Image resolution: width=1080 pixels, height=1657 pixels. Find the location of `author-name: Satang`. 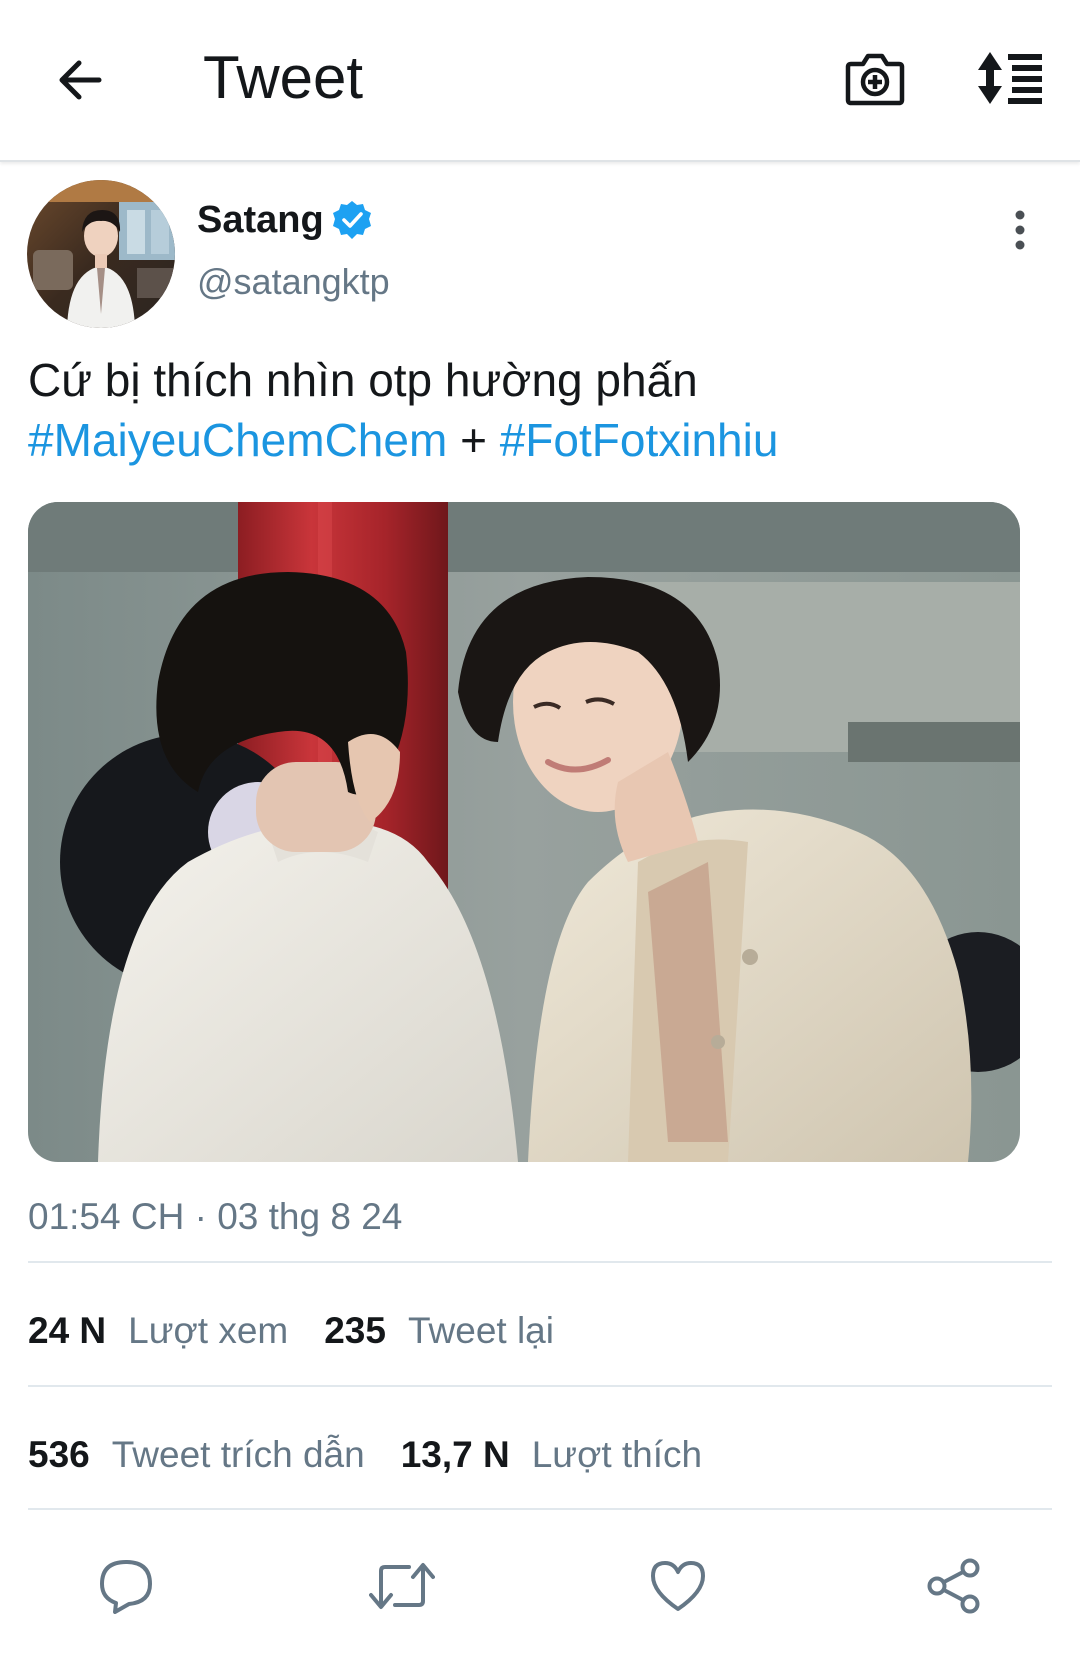

author-name: Satang is located at coordinates (284, 220).